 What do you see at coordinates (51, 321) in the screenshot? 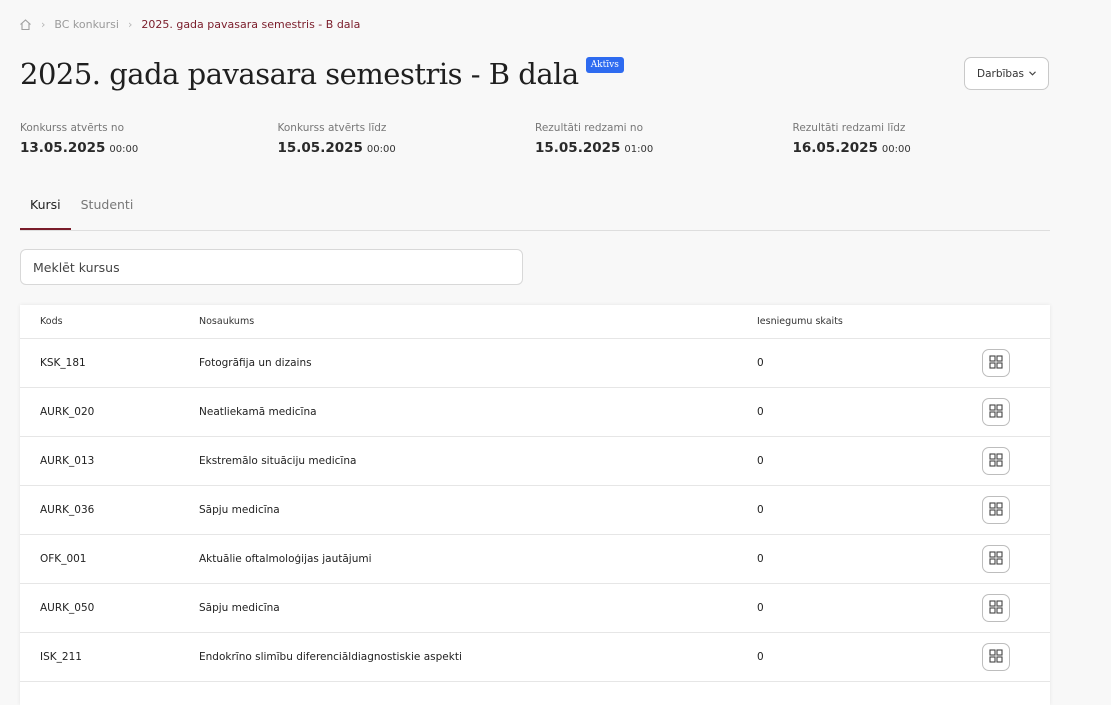
I see `column-header-code: Kods` at bounding box center [51, 321].